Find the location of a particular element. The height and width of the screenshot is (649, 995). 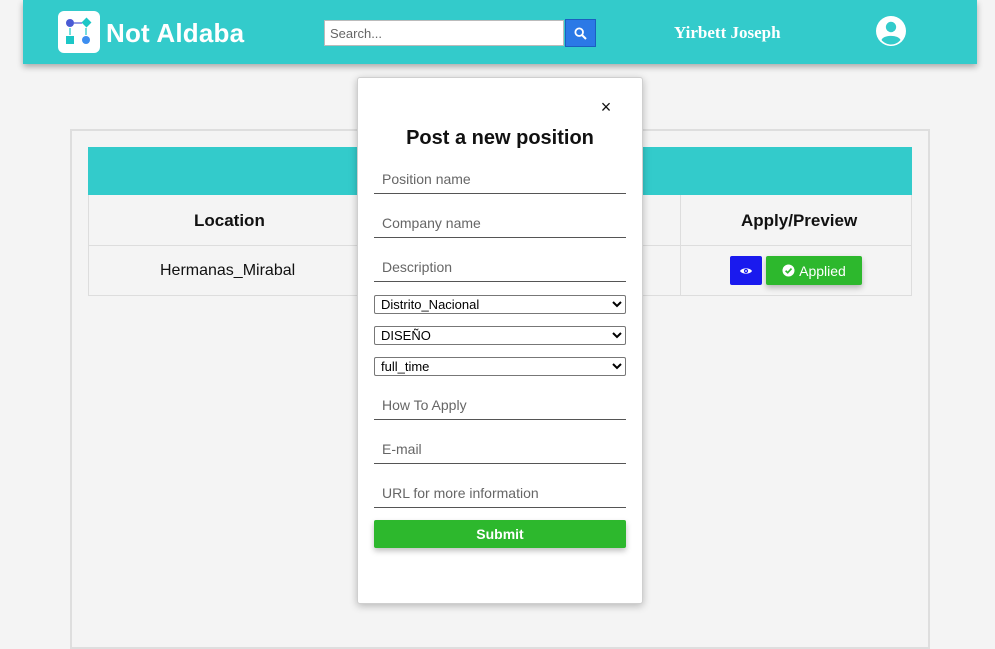

eye-icon is located at coordinates (746, 270).